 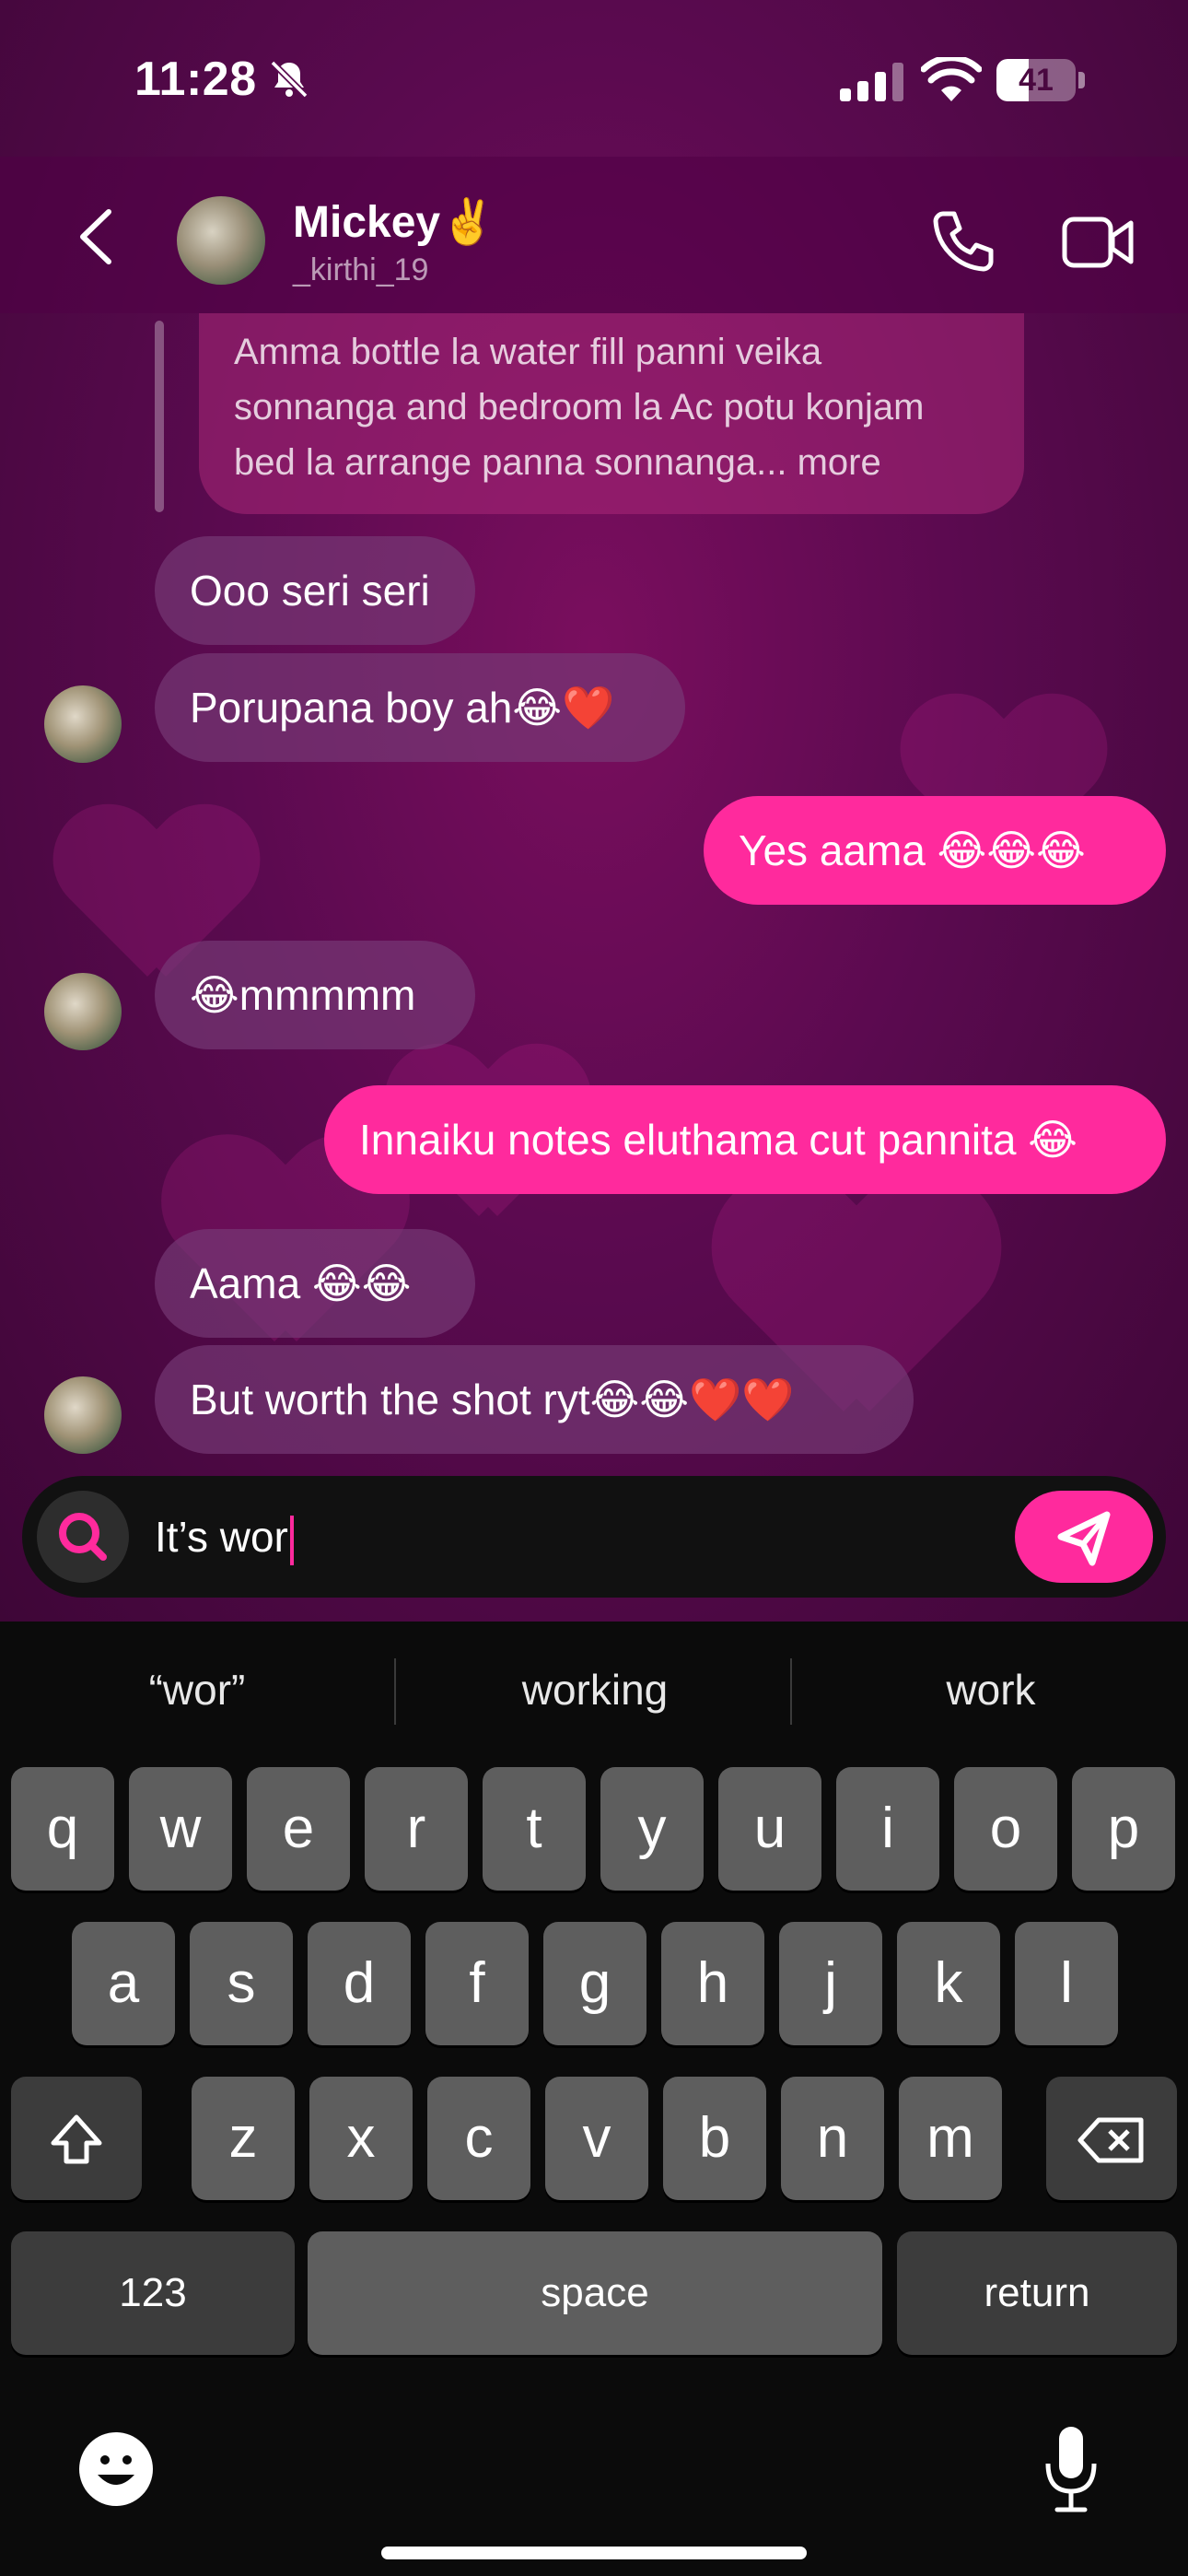 I want to click on suggestion-quoted: “wor”, so click(x=197, y=1690).